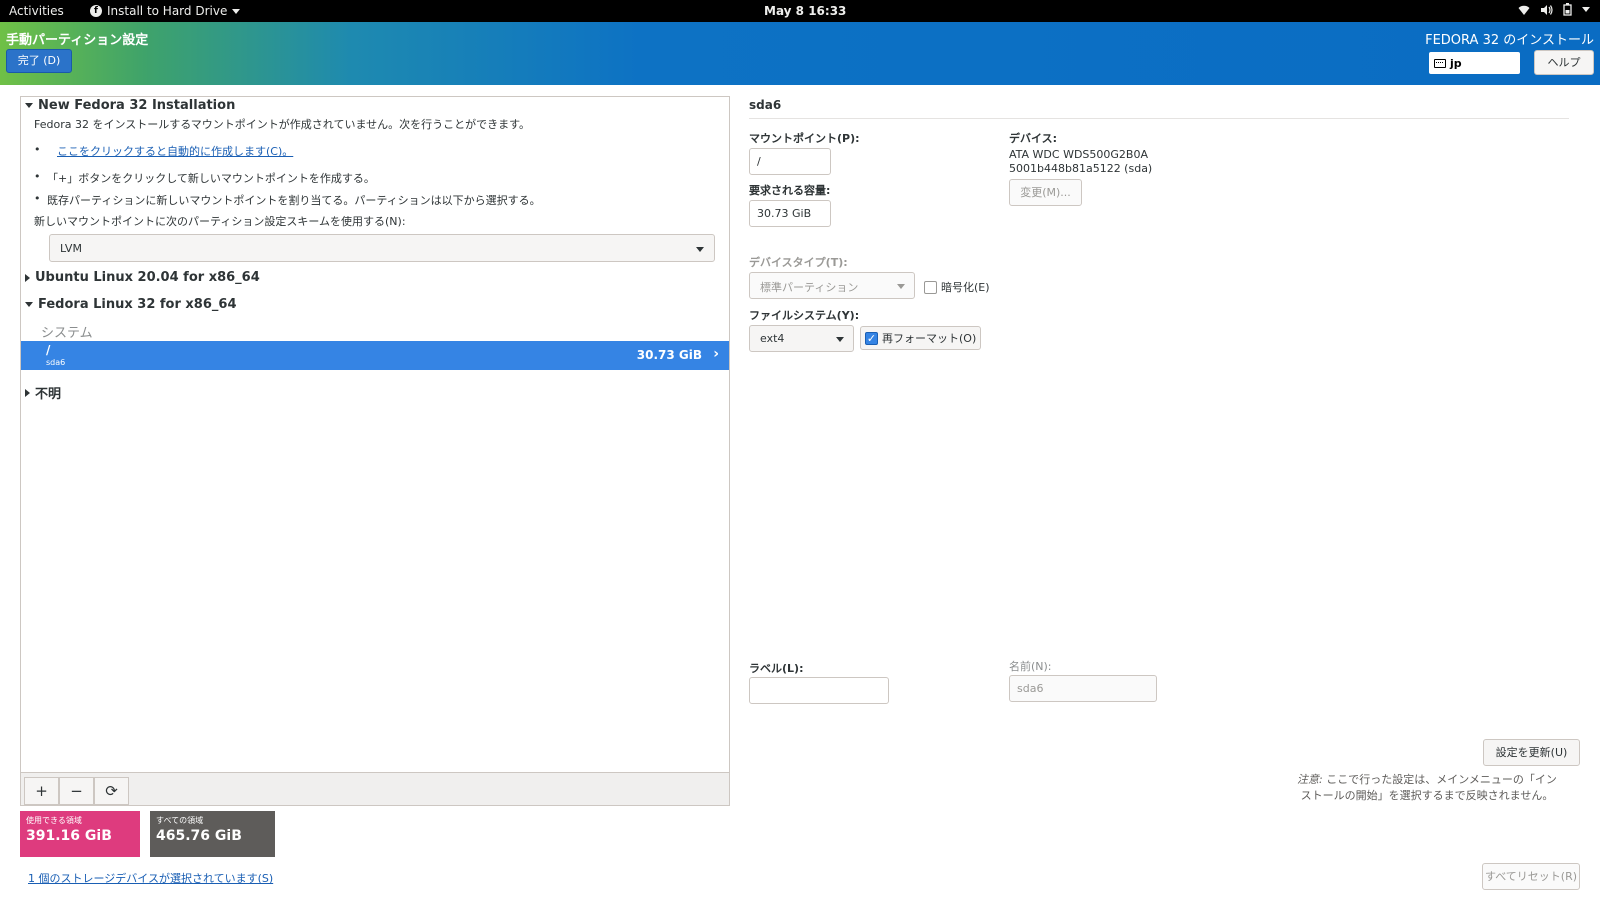 Image resolution: width=1600 pixels, height=900 pixels. I want to click on reformat-checkbox: ✓ 再フォーマット(O), so click(921, 338).